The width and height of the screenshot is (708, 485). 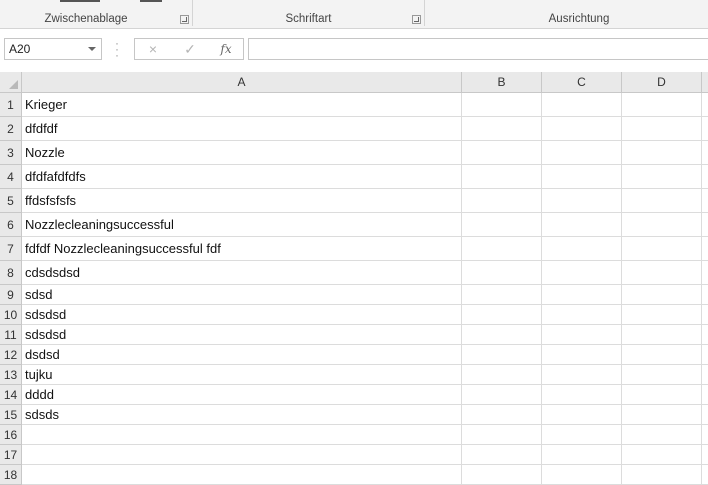 What do you see at coordinates (242, 415) in the screenshot?
I see `cell: sdsds` at bounding box center [242, 415].